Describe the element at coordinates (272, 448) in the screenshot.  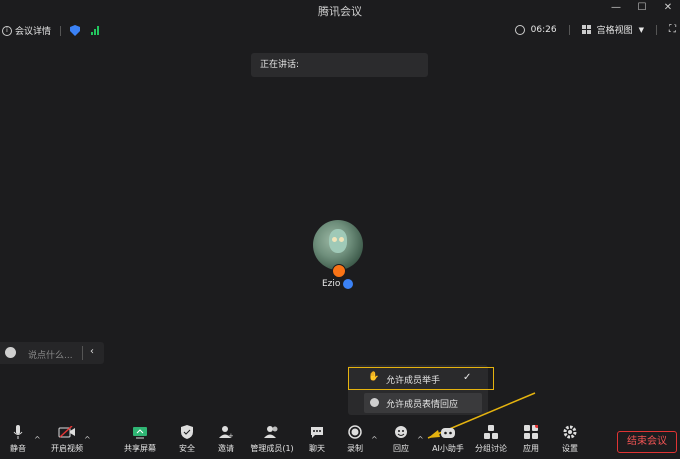
I see `manage-members-label: 管理成员(1)` at that location.